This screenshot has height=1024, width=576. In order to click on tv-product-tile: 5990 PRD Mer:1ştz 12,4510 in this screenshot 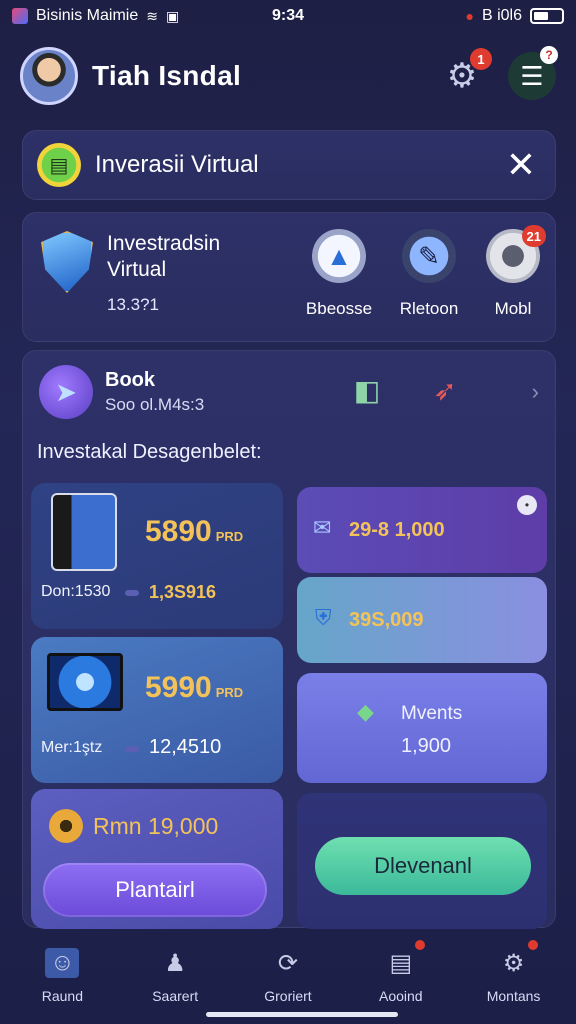, I will do `click(157, 710)`.